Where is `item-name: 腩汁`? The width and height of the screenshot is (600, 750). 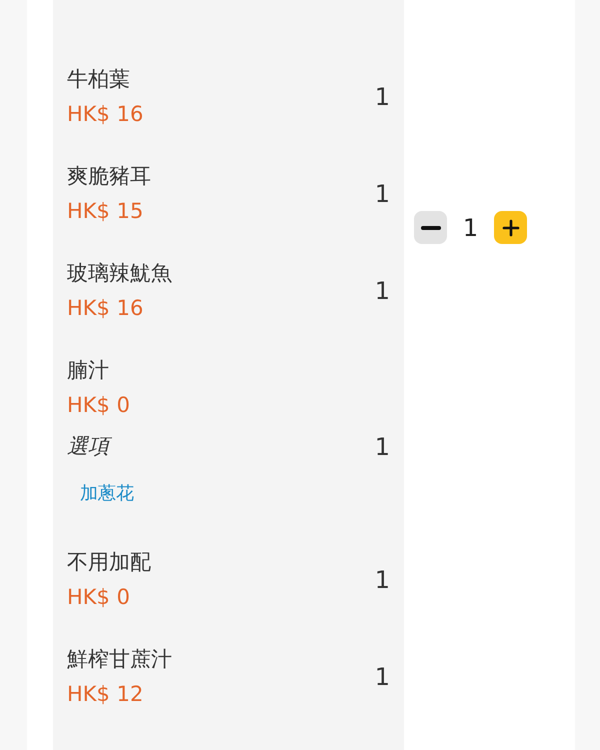
item-name: 腩汁 is located at coordinates (88, 370).